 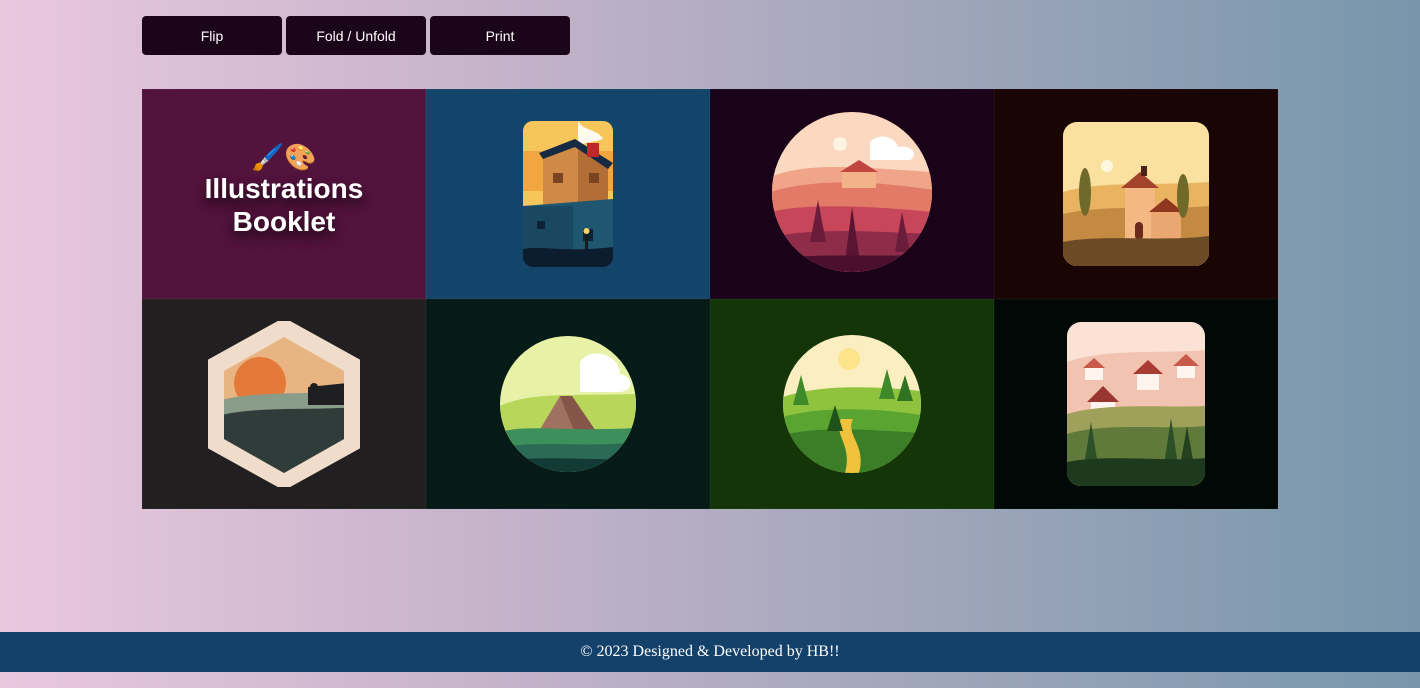 I want to click on footer-credit: © 2023 Designed & Developed by HB!!, so click(x=710, y=651).